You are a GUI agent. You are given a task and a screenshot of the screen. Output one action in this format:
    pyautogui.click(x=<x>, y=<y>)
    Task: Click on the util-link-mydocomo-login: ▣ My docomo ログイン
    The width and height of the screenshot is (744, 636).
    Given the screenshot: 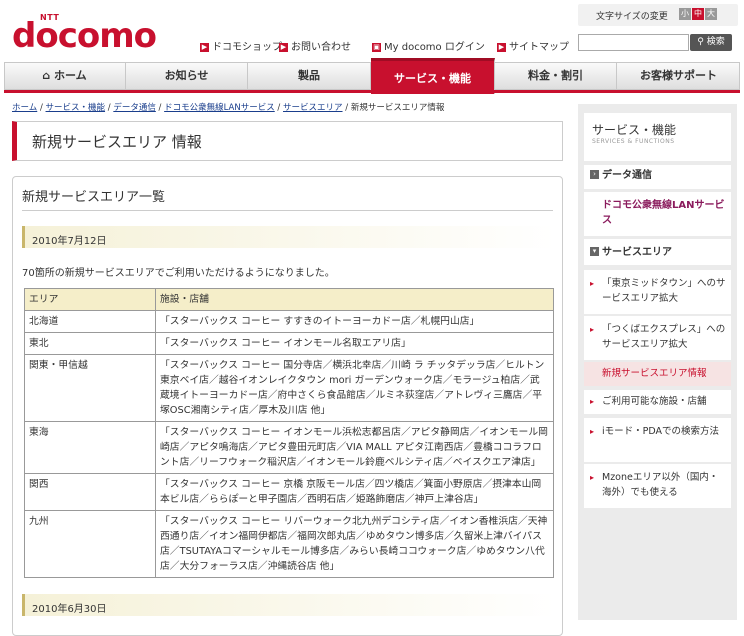 What is the action you would take?
    pyautogui.click(x=428, y=45)
    